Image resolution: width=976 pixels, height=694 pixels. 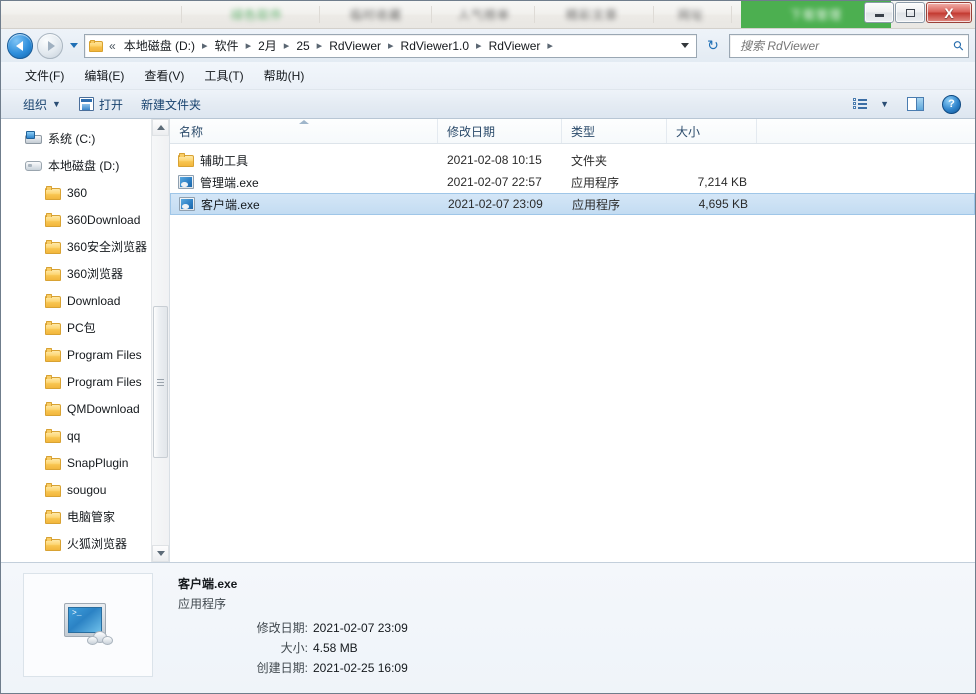 What do you see at coordinates (160, 553) in the screenshot?
I see `scroll-down-button` at bounding box center [160, 553].